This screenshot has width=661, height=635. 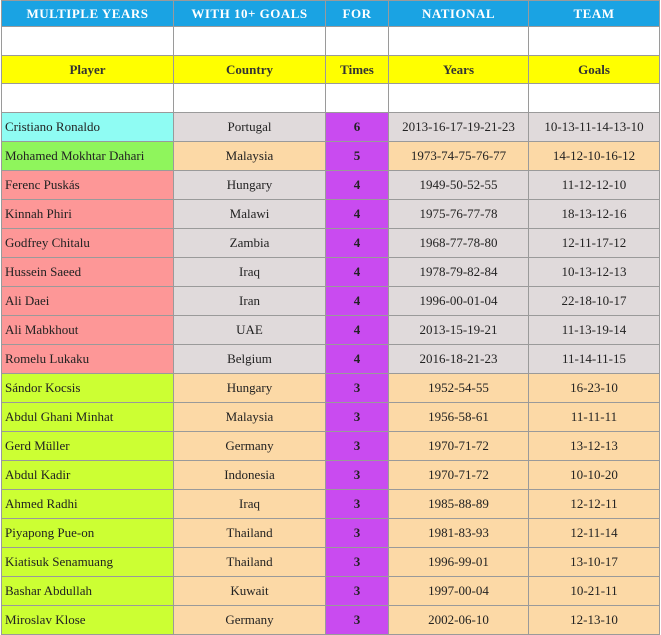 What do you see at coordinates (249, 330) in the screenshot?
I see `country-cell: UAE` at bounding box center [249, 330].